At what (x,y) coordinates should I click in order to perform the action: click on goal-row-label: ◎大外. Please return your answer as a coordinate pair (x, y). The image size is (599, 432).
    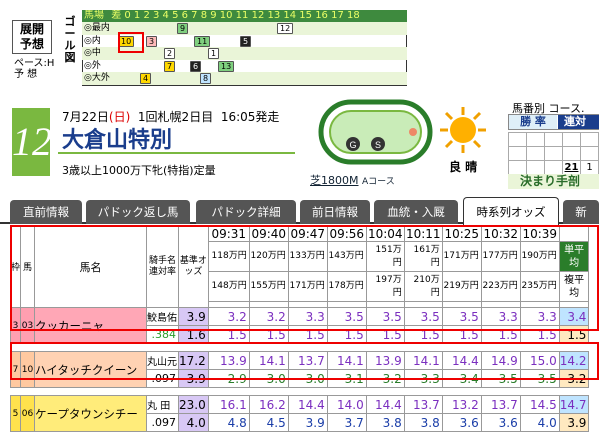
    Looking at the image, I should click on (97, 78).